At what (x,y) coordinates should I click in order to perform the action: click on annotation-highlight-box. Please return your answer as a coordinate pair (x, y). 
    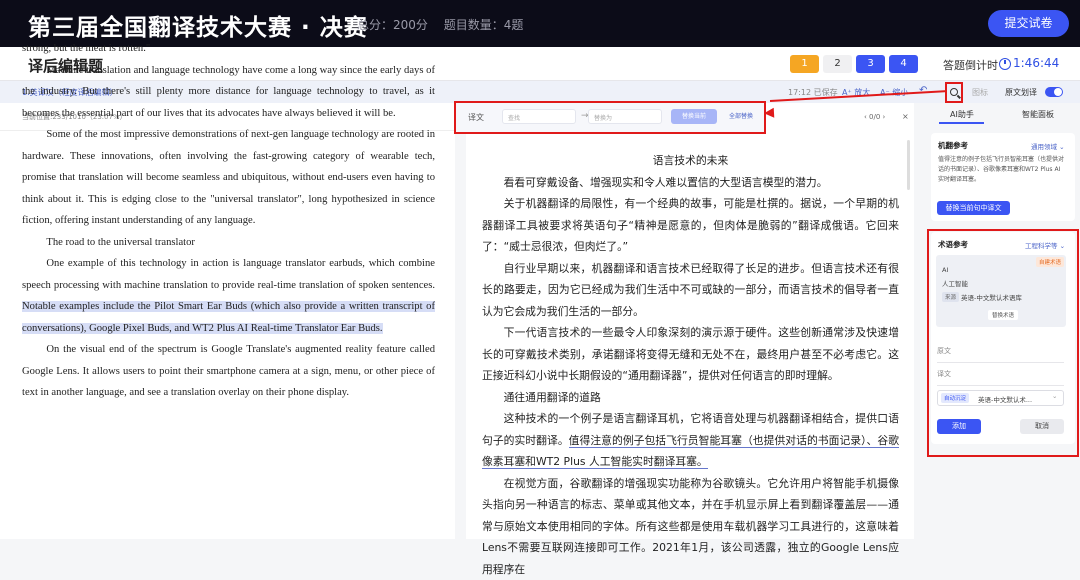
    Looking at the image, I should click on (1003, 343).